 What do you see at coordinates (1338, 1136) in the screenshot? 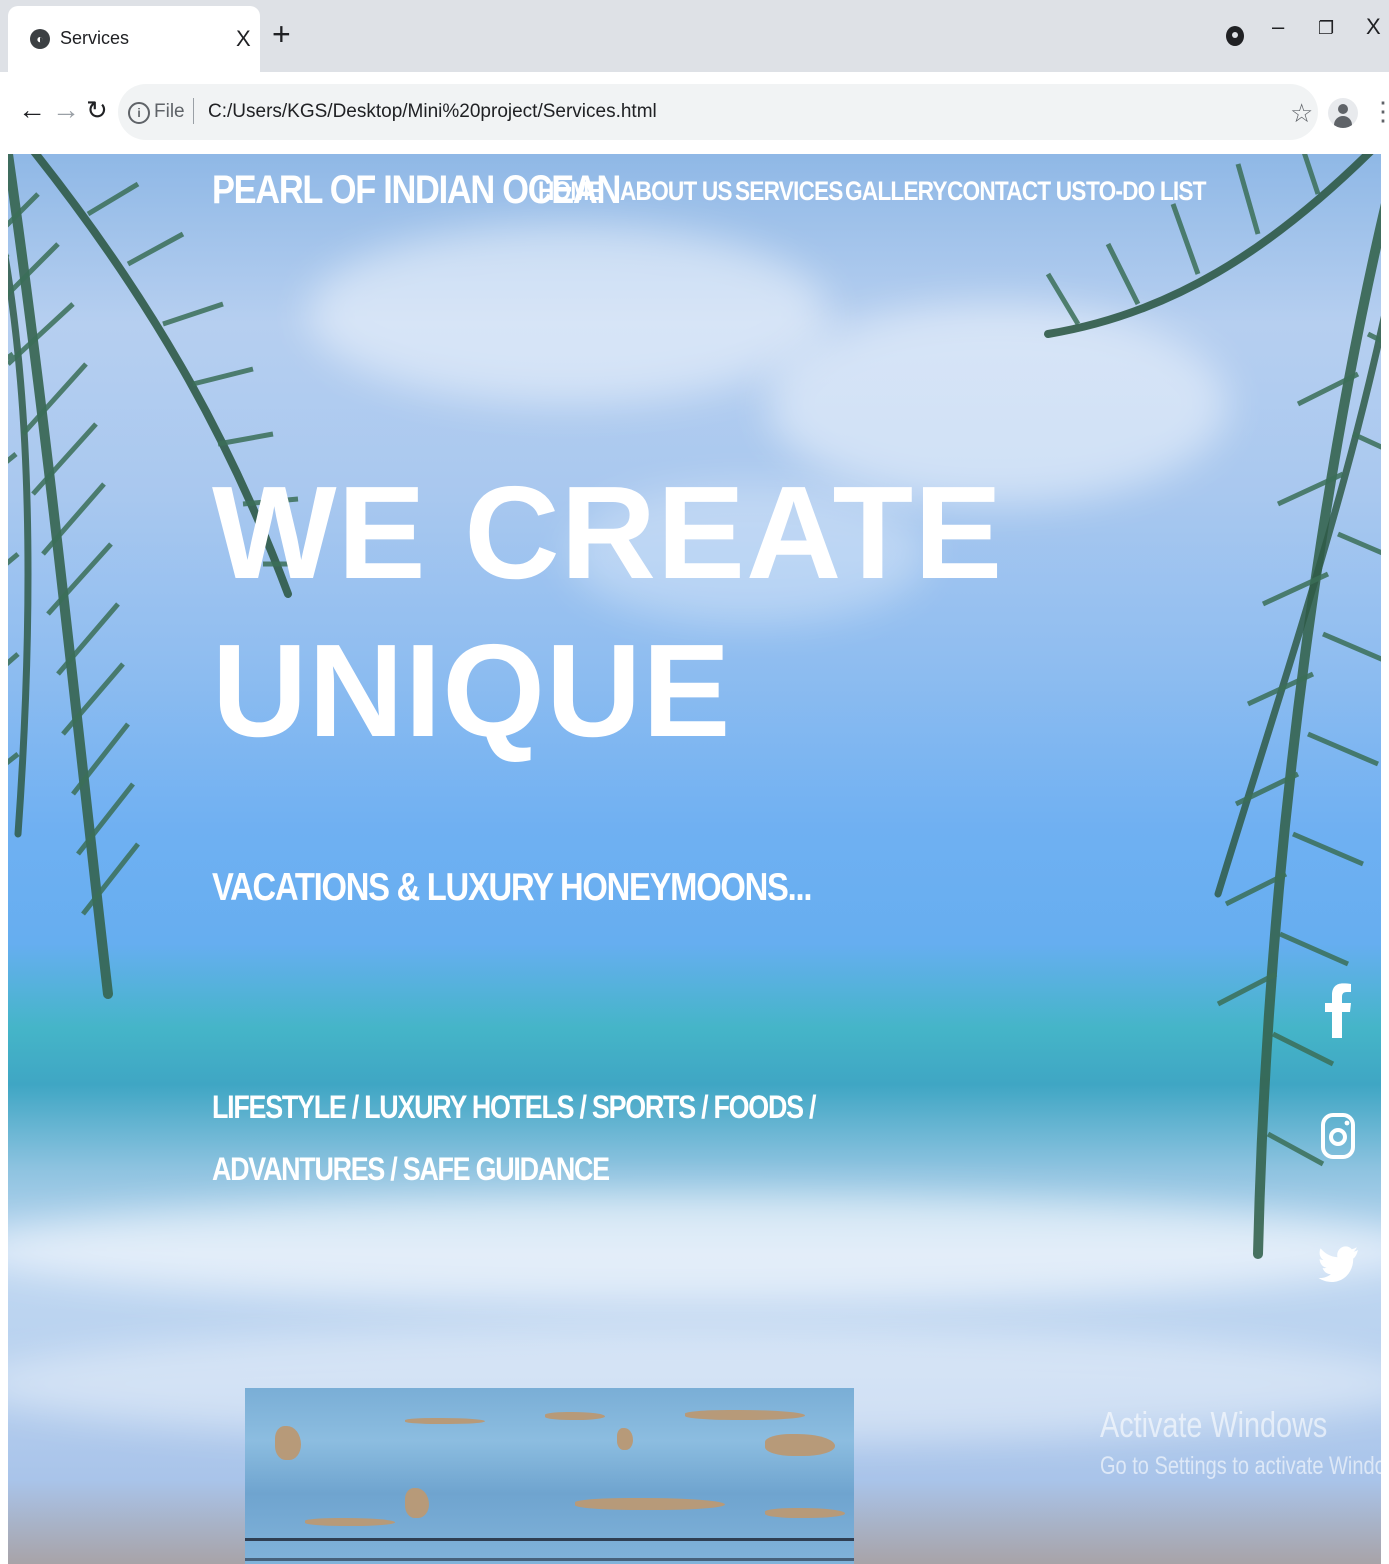
I see `instagram-icon` at bounding box center [1338, 1136].